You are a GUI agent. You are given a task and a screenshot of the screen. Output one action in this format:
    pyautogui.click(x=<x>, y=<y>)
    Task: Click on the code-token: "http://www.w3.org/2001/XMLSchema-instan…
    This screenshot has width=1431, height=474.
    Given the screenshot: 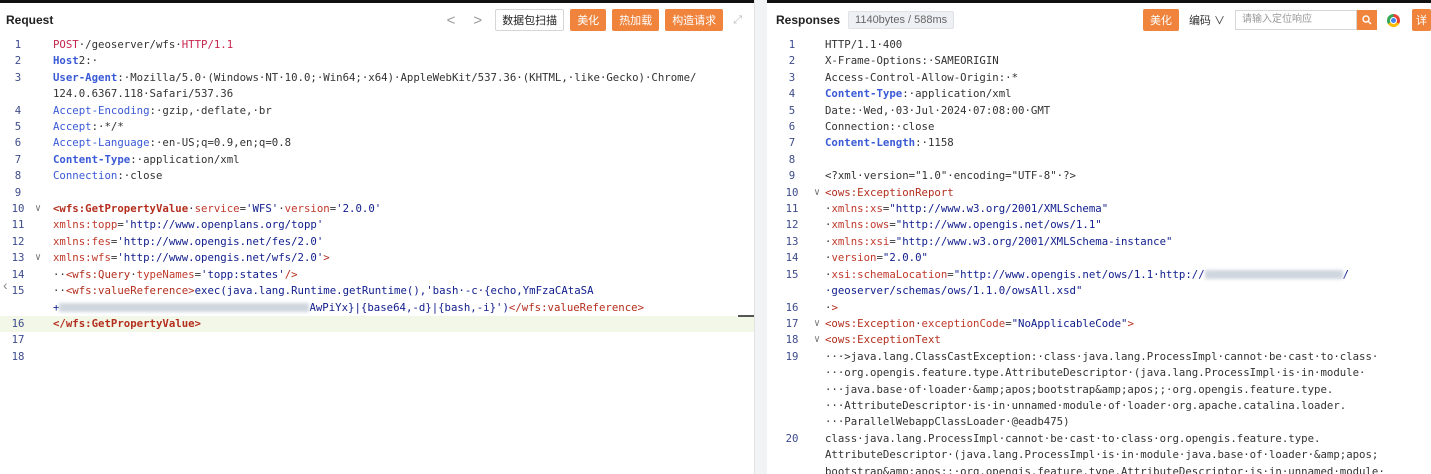 What is the action you would take?
    pyautogui.click(x=1034, y=241)
    